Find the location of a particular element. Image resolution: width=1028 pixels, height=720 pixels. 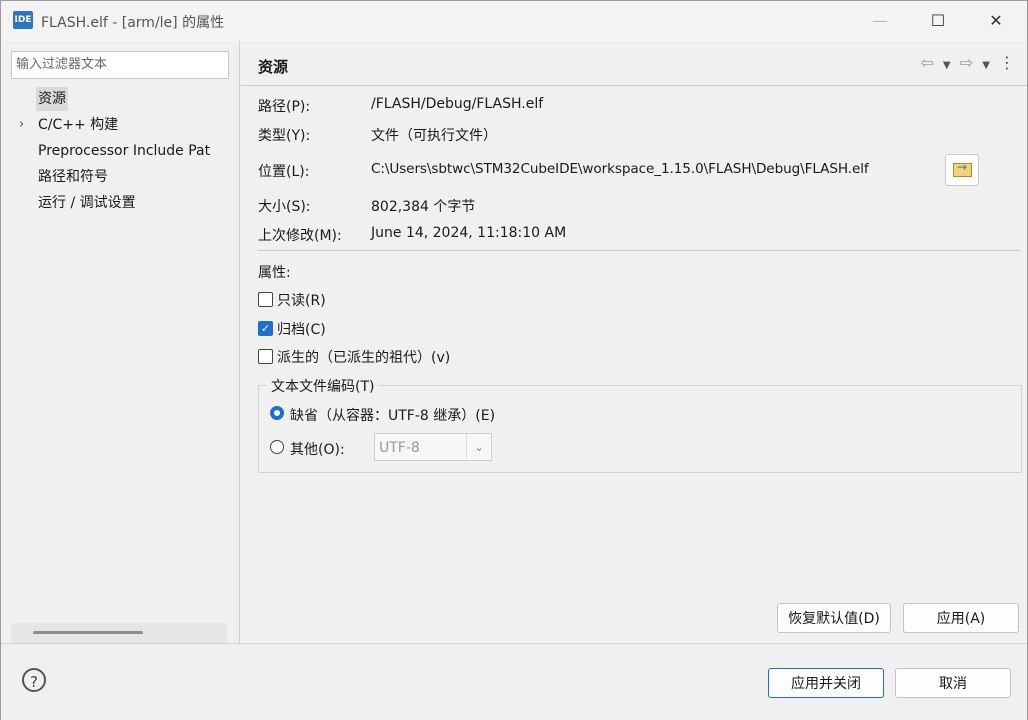

path-value: /FLASH/Debug/FLASH.elf is located at coordinates (457, 104).